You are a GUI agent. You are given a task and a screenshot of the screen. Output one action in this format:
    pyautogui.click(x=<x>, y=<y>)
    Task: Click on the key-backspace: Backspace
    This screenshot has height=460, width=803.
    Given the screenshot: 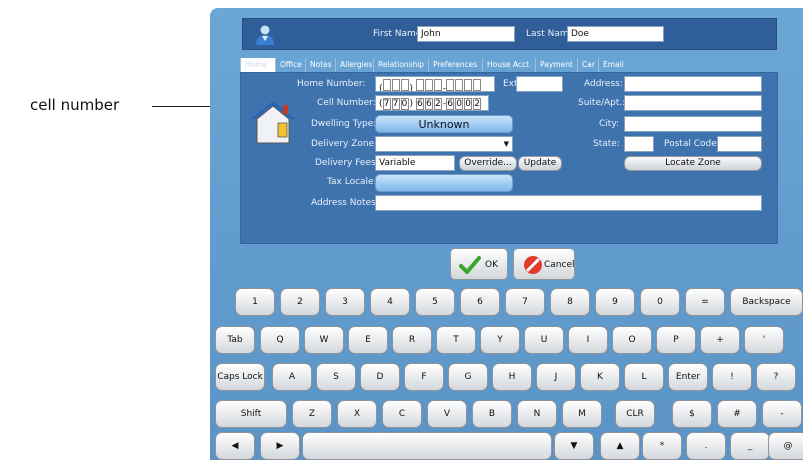 What is the action you would take?
    pyautogui.click(x=766, y=302)
    